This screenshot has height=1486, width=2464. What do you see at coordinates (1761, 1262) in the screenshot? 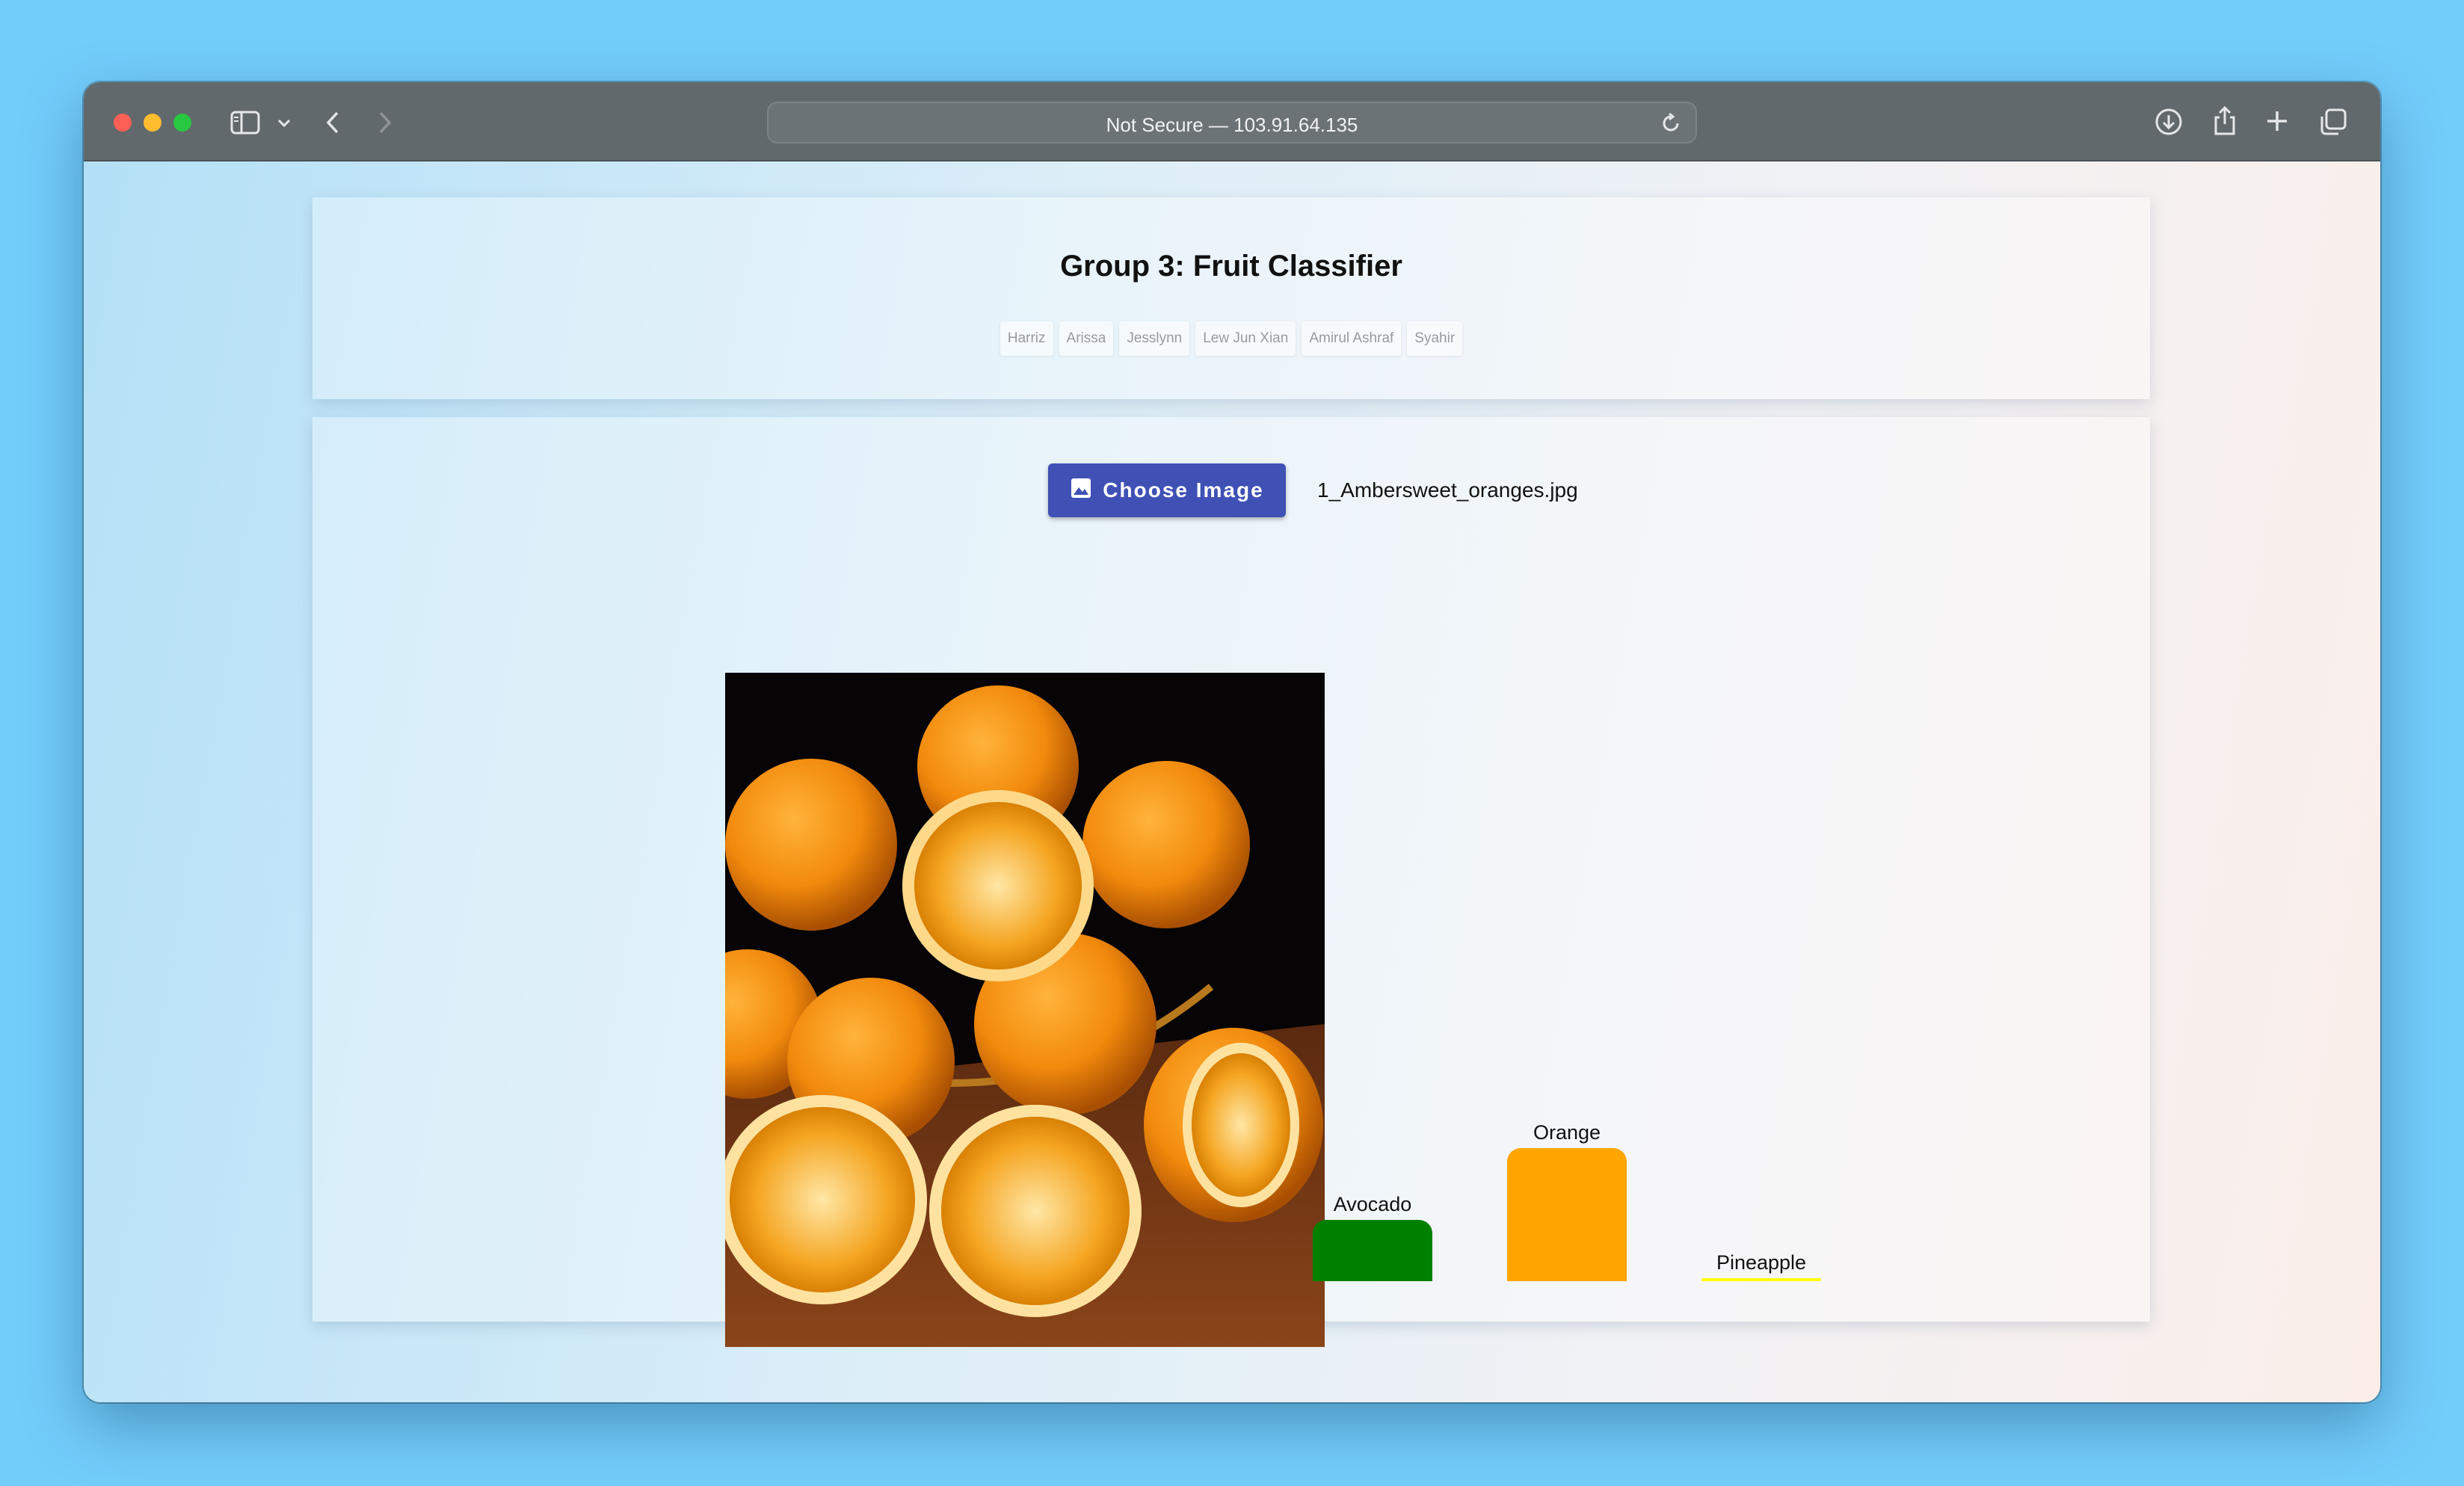
I see `bar-label-pineapple: Pineapple` at bounding box center [1761, 1262].